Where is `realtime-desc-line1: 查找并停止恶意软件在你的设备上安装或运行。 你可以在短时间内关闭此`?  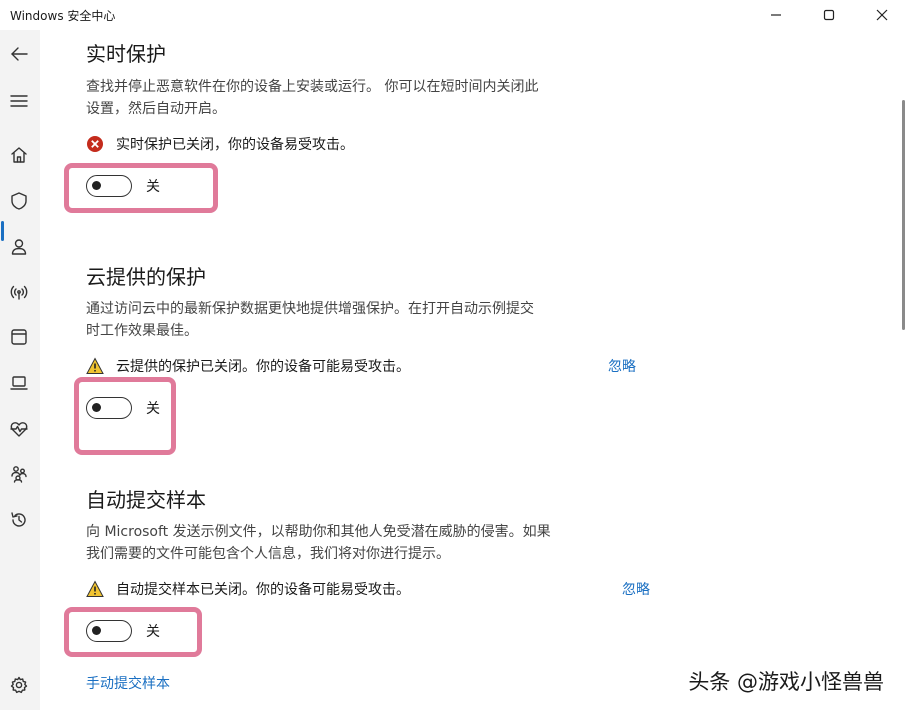 realtime-desc-line1: 查找并停止恶意软件在你的设备上安装或运行。 你可以在短时间内关闭此 is located at coordinates (312, 87).